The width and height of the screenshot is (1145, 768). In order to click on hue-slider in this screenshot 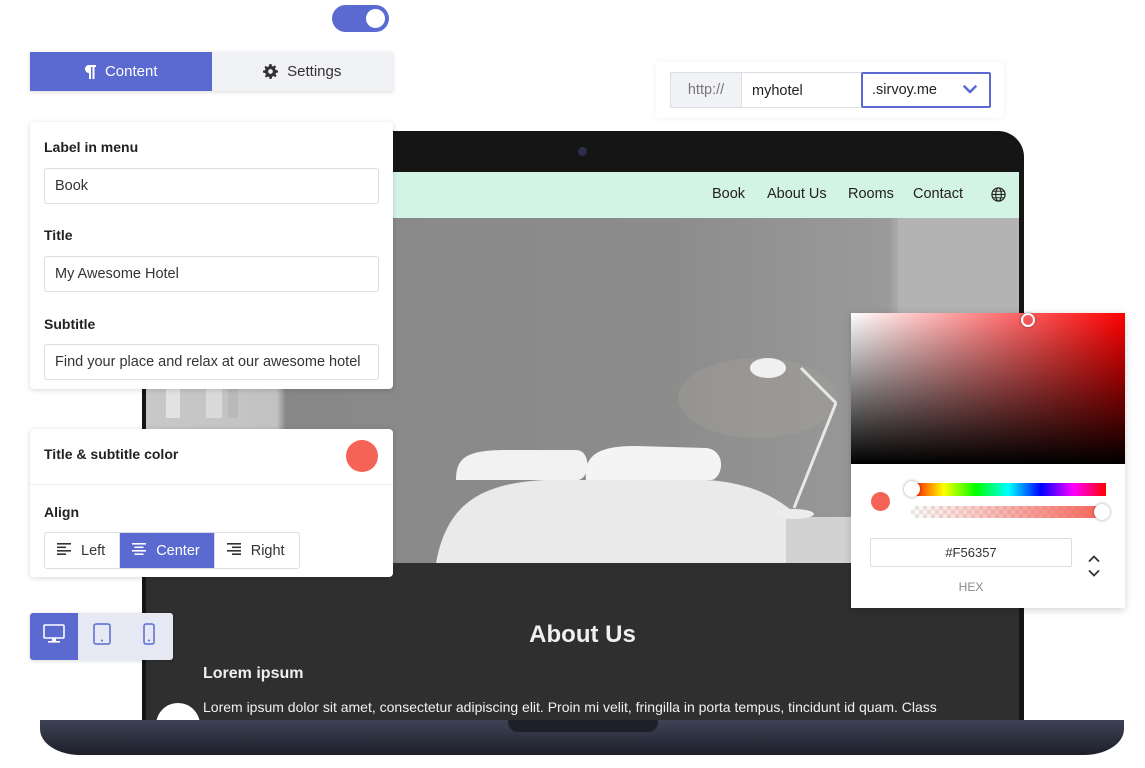, I will do `click(1008, 489)`.